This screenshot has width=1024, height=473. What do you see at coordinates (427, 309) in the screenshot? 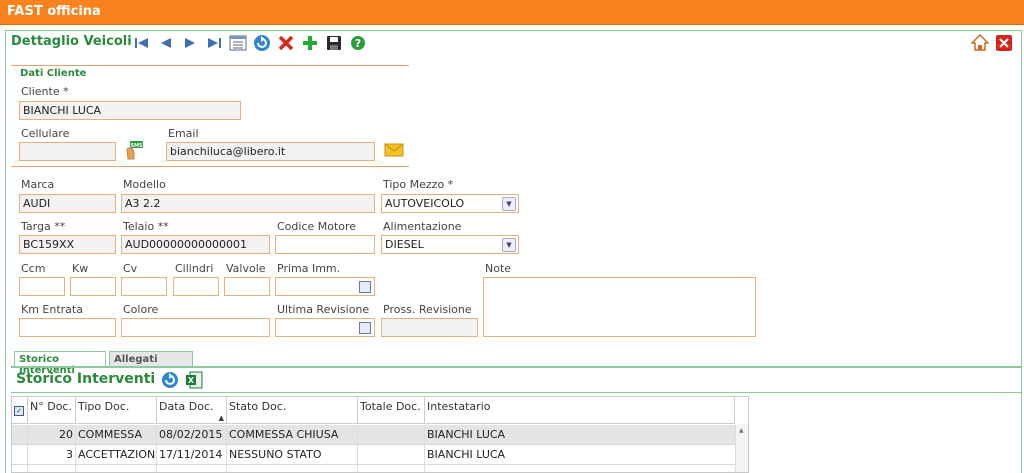
I see `pross-revisione-label: Pross. Revisione` at bounding box center [427, 309].